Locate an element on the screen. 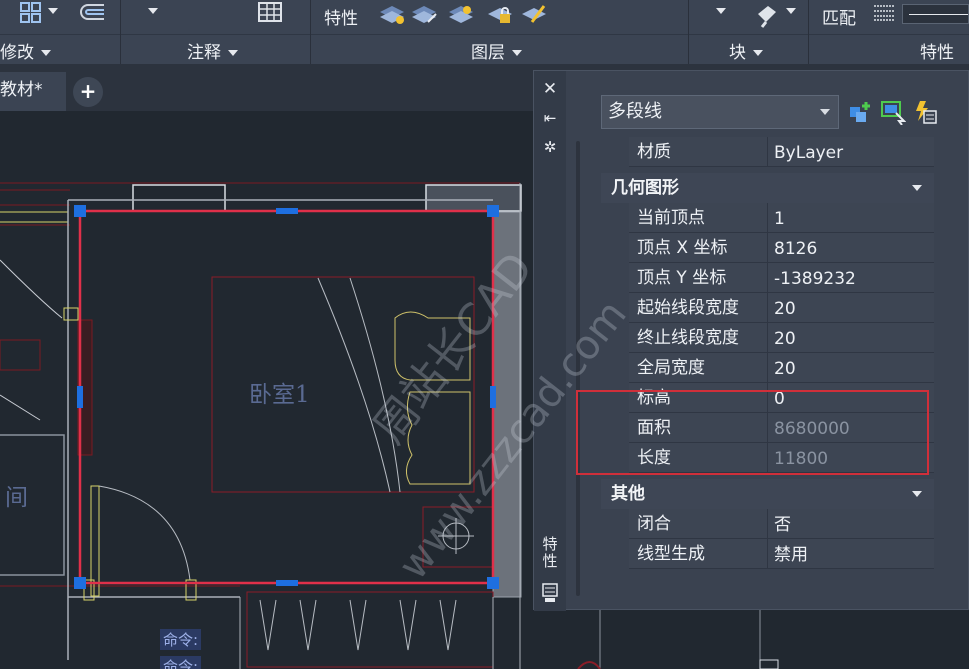  lineweight-selector is located at coordinates (935, 14).